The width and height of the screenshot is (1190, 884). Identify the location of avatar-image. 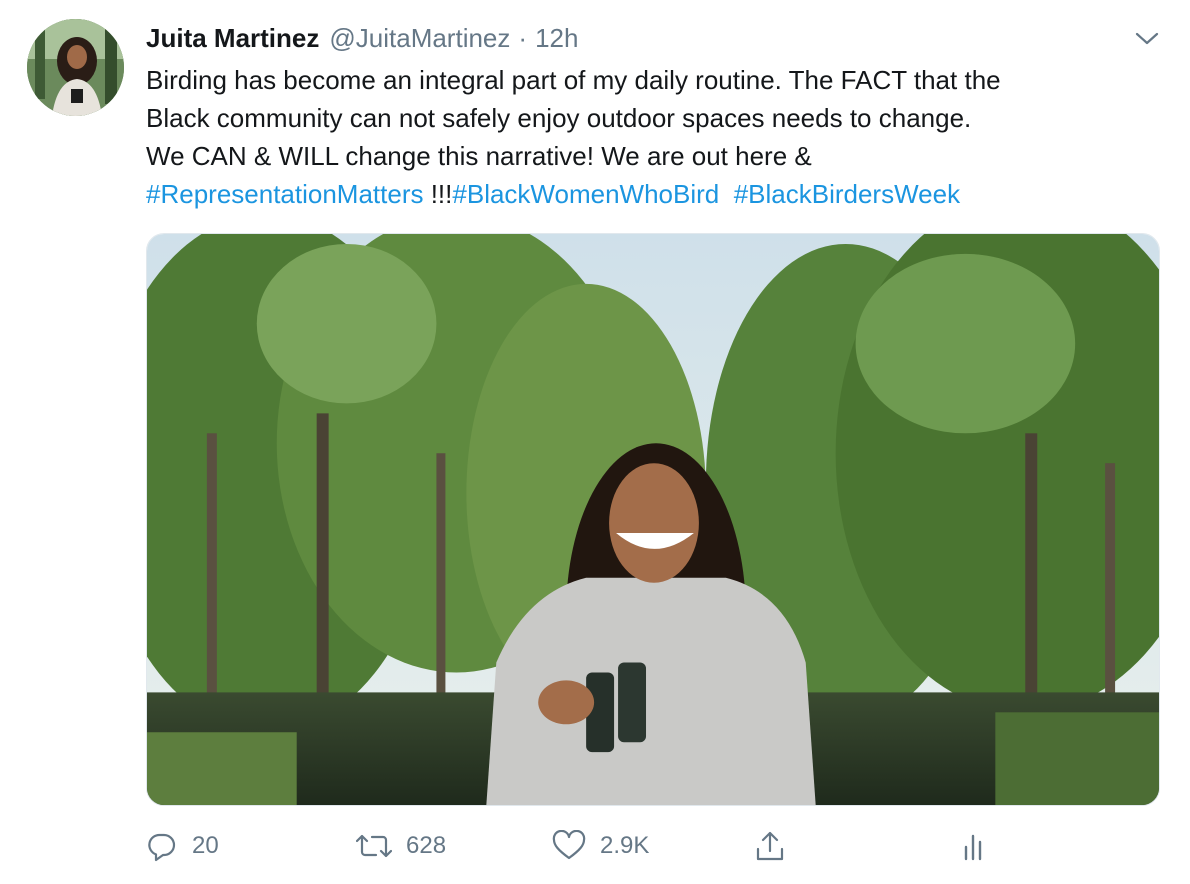
(75, 67).